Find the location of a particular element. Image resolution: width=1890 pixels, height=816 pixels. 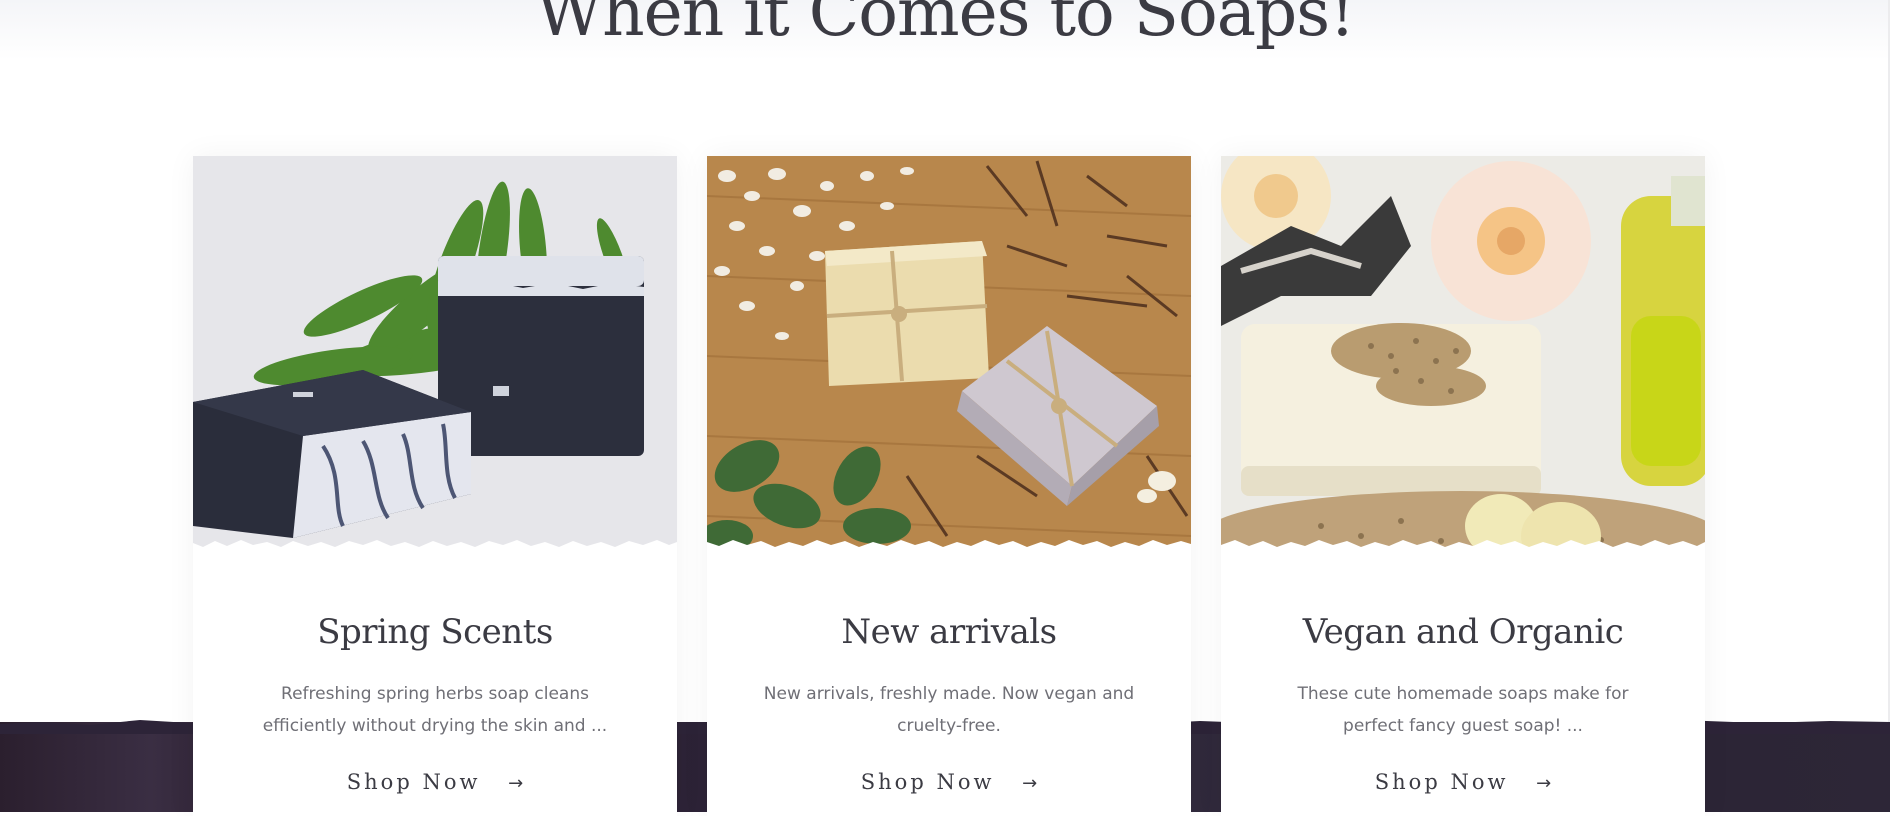

section-title: When it Comes to Soaps! is located at coordinates (945, 25).